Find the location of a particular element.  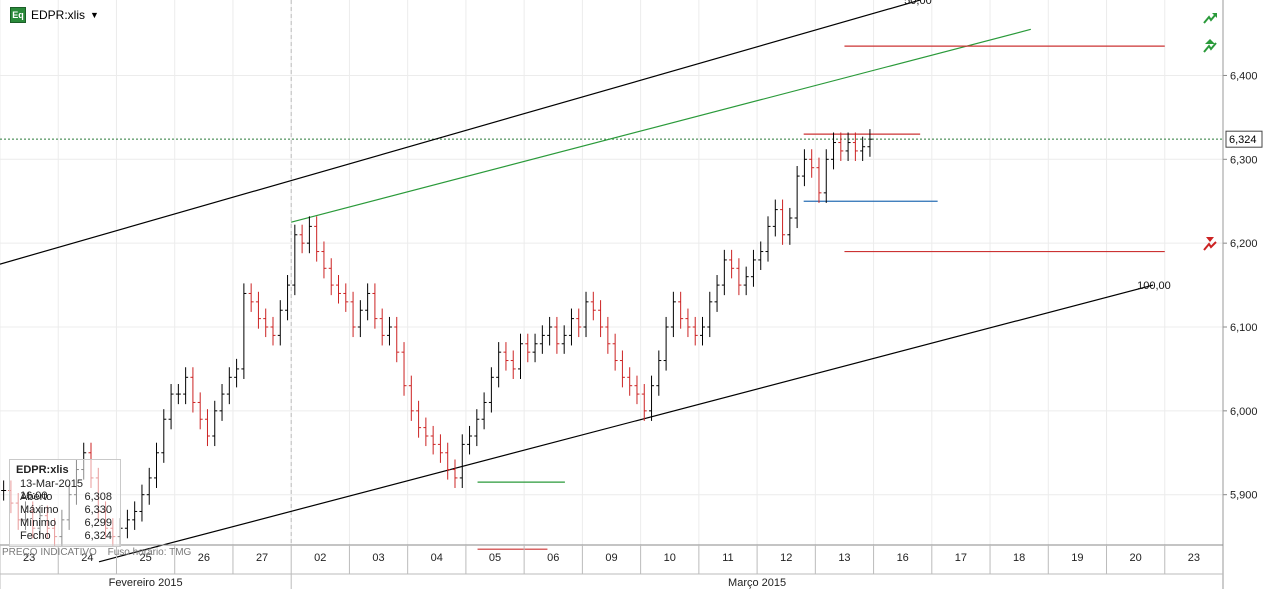

x-tick-label: 23 is located at coordinates (1194, 558).